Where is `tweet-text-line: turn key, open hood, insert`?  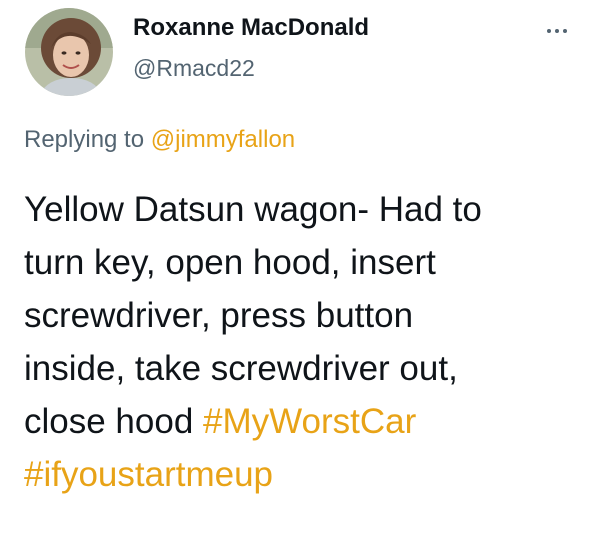
tweet-text-line: turn key, open hood, insert is located at coordinates (230, 262).